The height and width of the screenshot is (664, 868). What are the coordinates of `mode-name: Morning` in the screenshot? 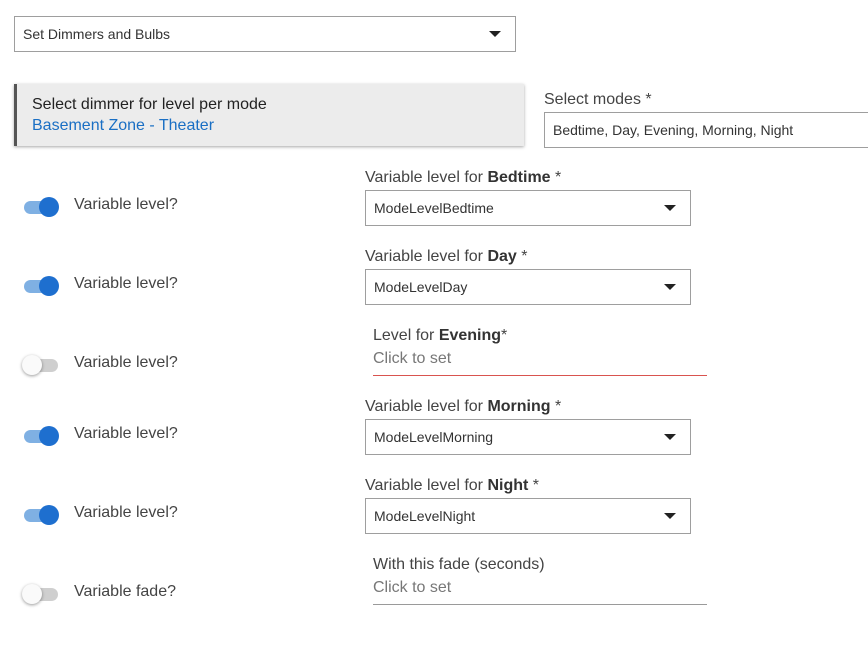 It's located at (519, 406).